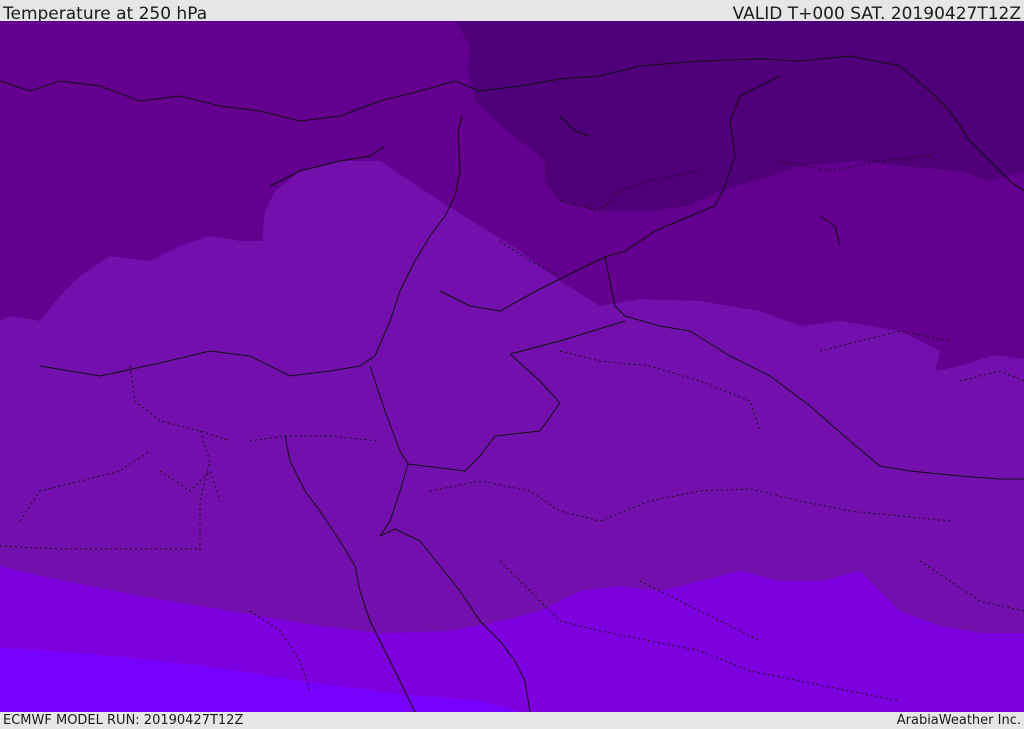 This screenshot has height=729, width=1024. I want to click on credit-label: ArabiaWeather Inc., so click(958, 720).